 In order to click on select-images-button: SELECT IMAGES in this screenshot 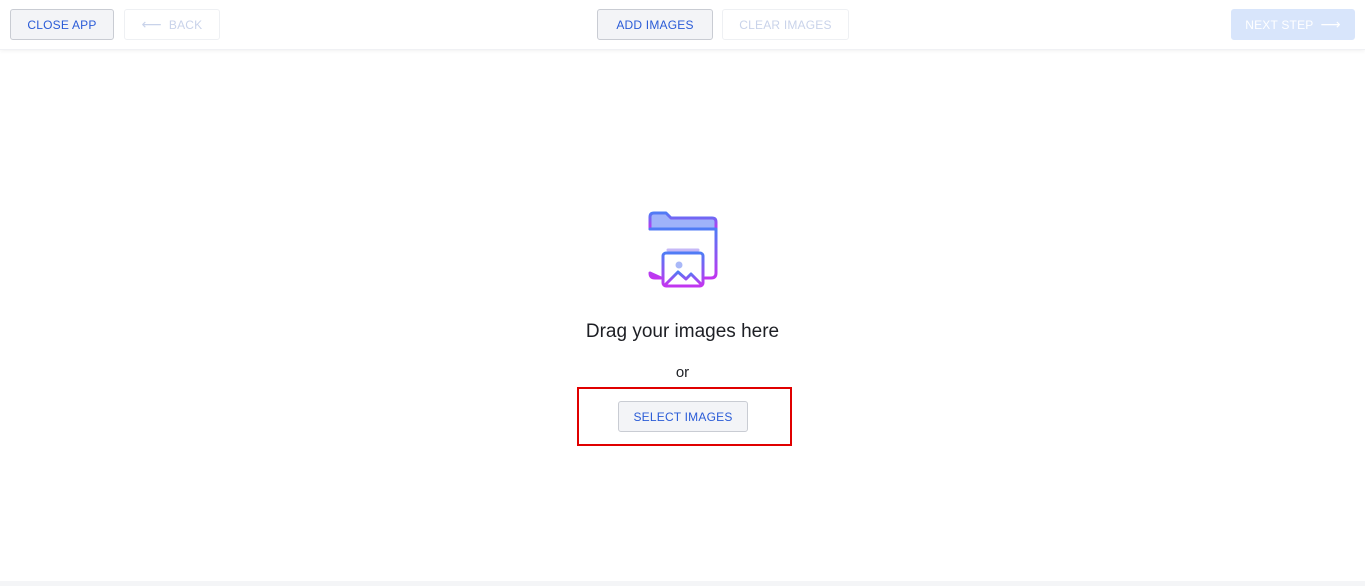, I will do `click(683, 416)`.